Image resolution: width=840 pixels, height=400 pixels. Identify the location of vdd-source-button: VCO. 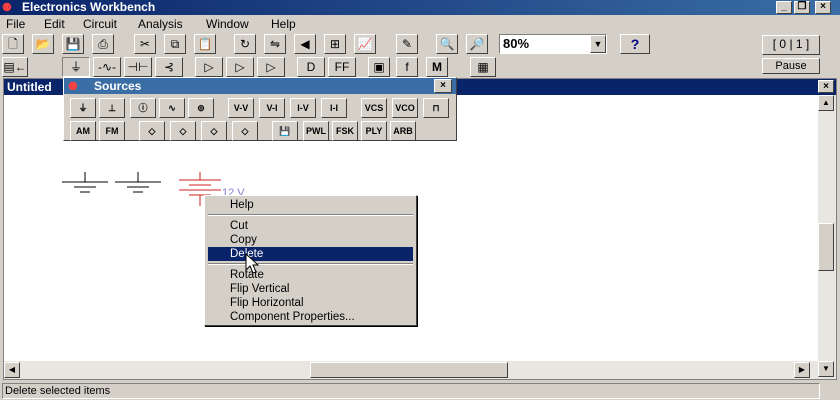
(405, 108).